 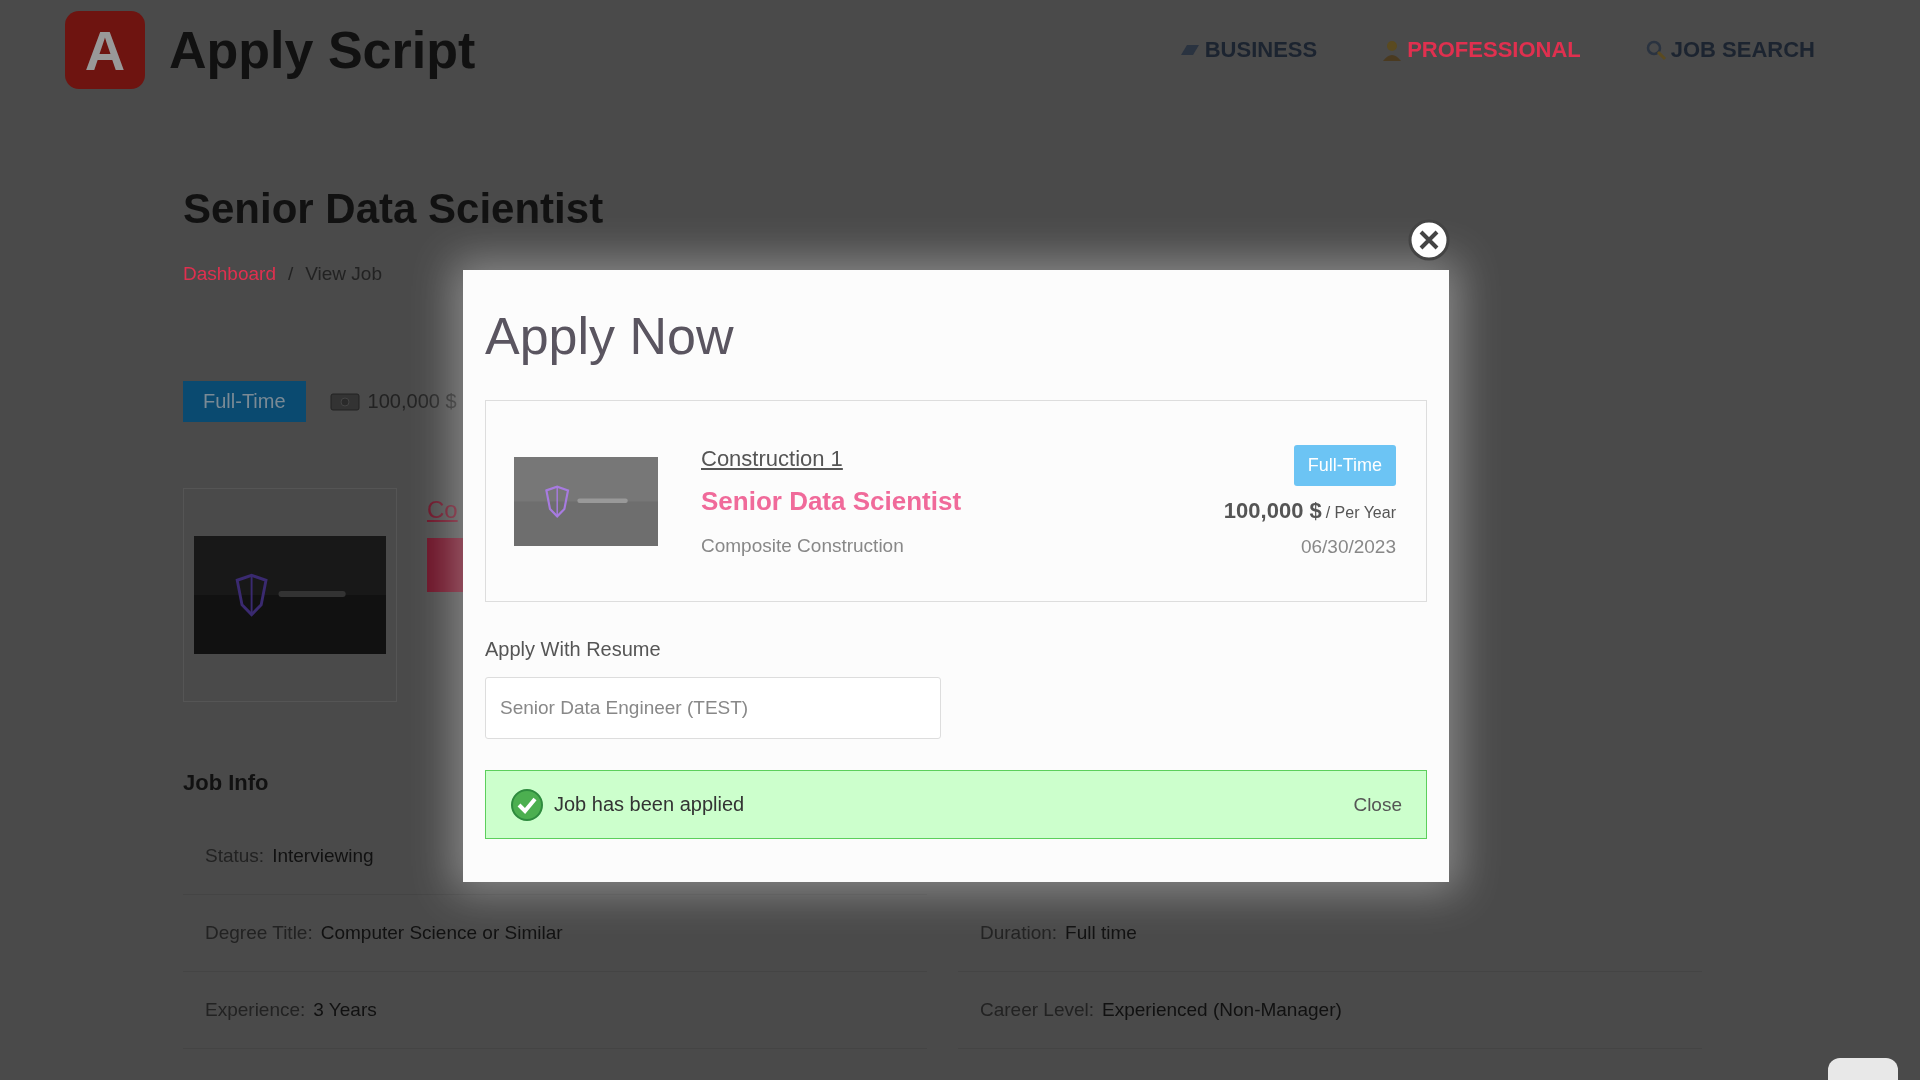 I want to click on brand-name: Apply Script, so click(x=322, y=50).